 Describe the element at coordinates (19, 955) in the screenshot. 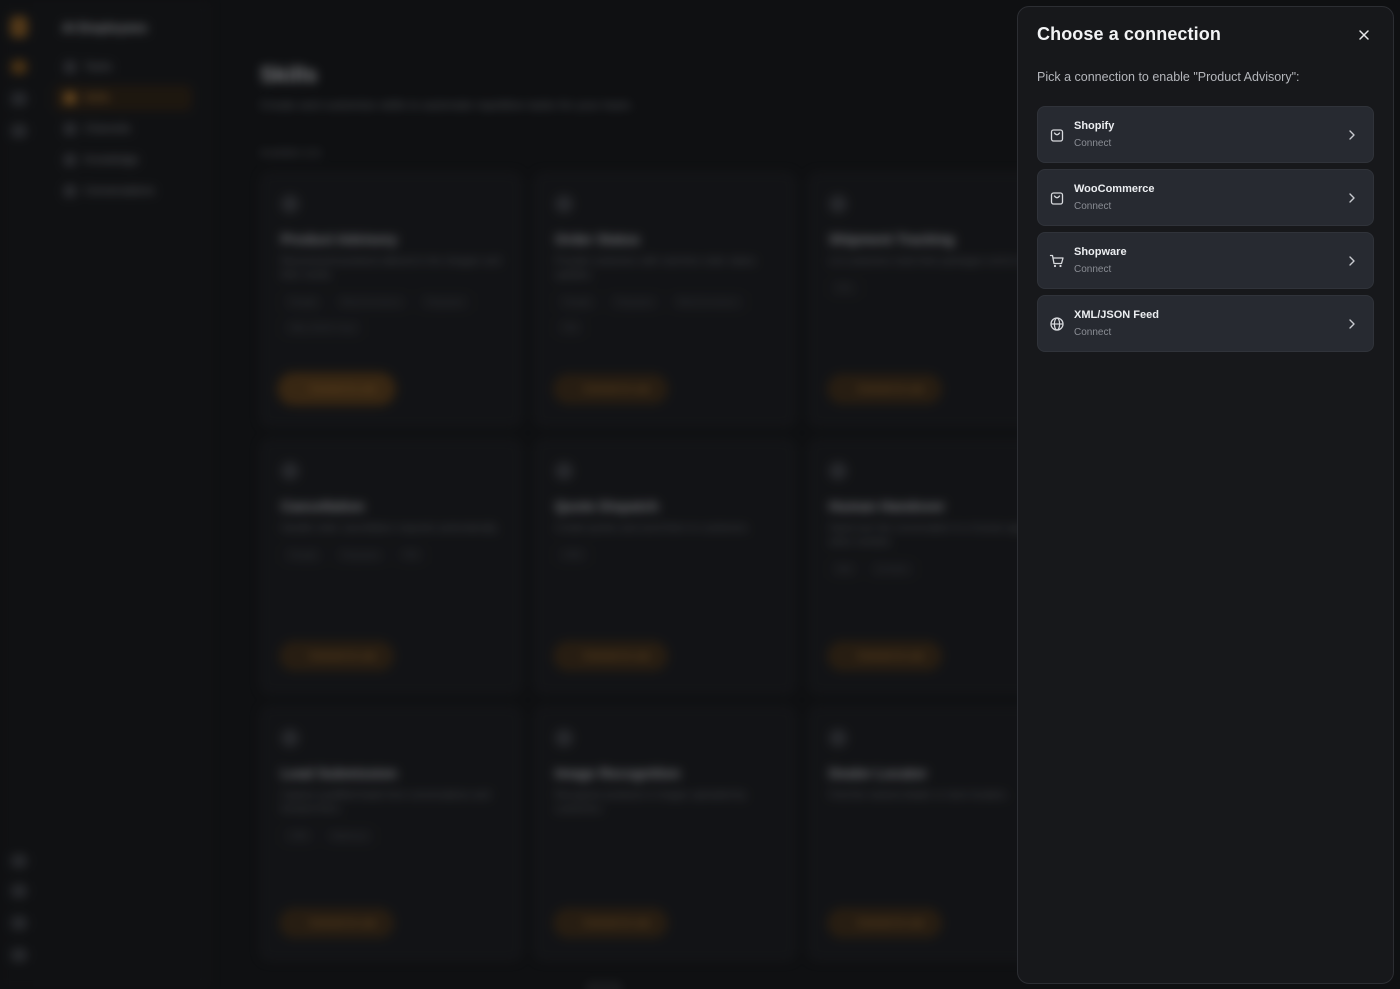

I see `rail-feedback-icon` at that location.